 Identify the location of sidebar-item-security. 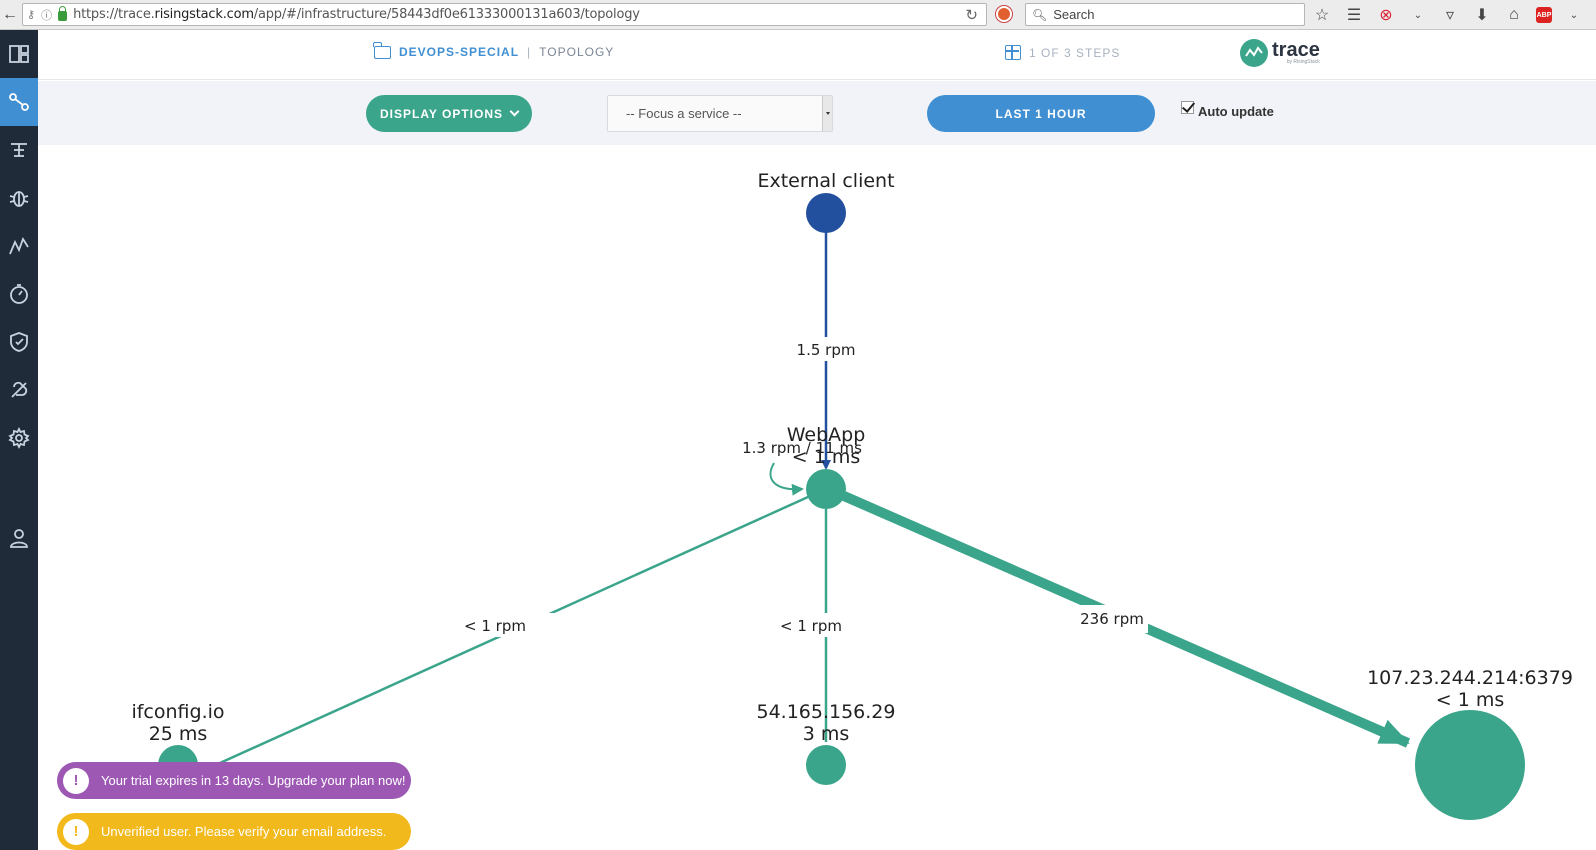
(19, 342).